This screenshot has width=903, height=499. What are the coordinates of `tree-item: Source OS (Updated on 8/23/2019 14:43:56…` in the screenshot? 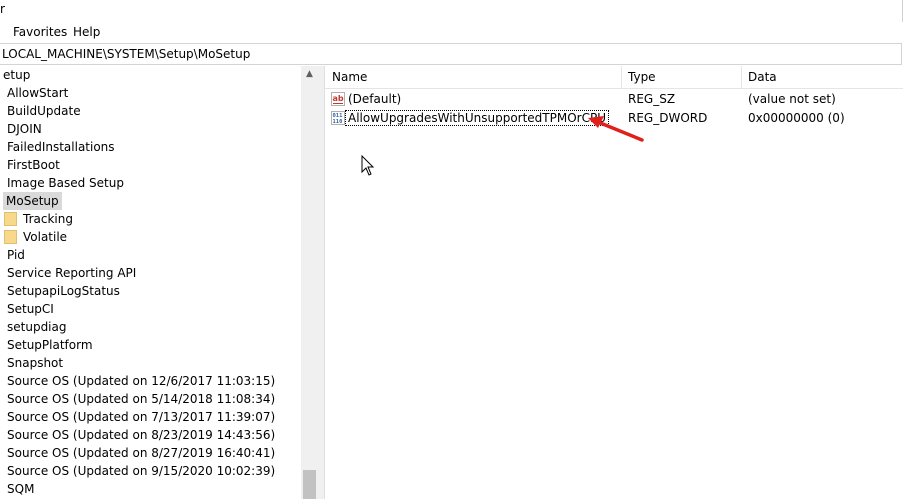 It's located at (141, 435).